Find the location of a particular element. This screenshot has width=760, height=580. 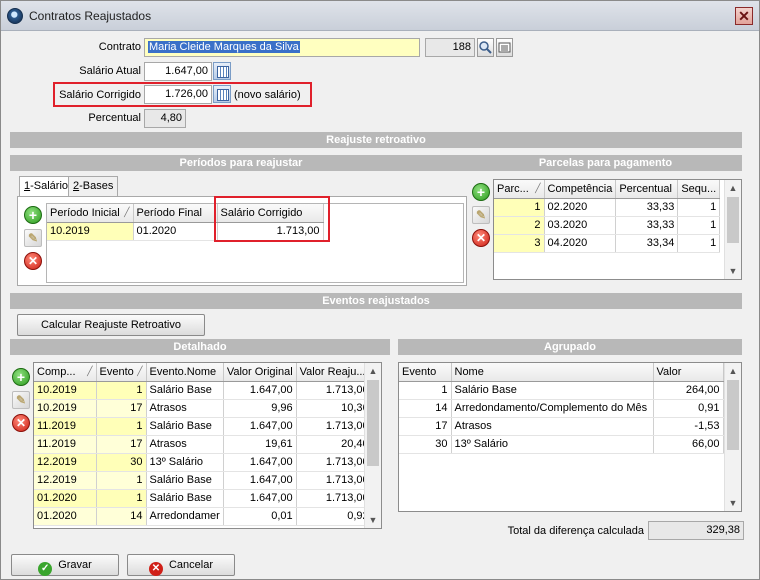

delete-evento-button: ✕ is located at coordinates (21, 423).